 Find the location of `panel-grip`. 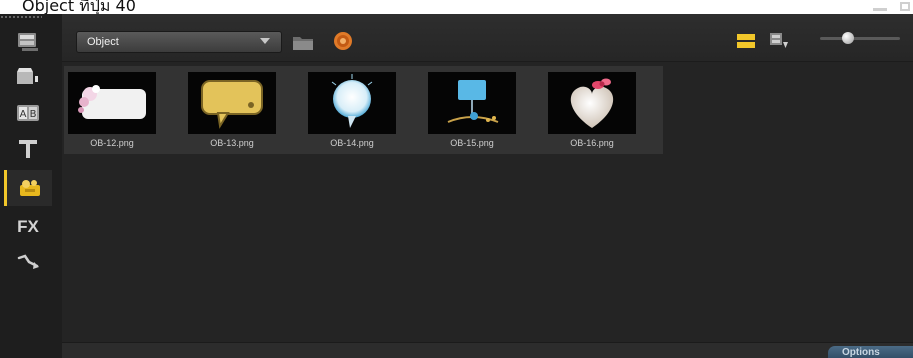

panel-grip is located at coordinates (21, 17).